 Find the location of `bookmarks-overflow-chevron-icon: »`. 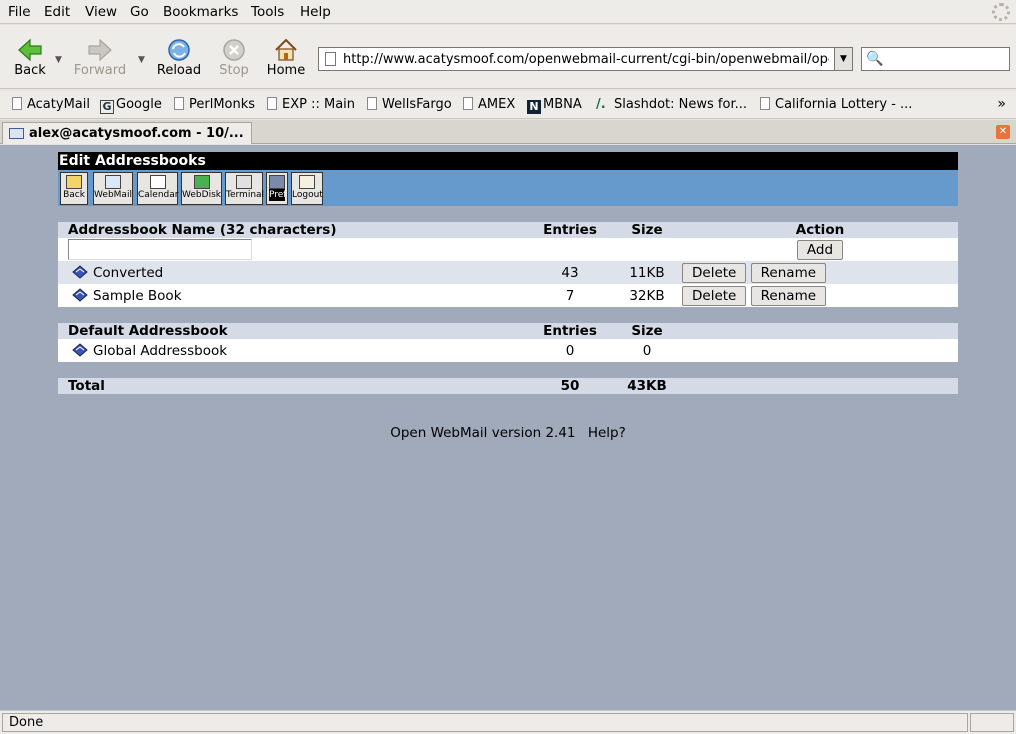

bookmarks-overflow-chevron-icon: » is located at coordinates (1001, 104).